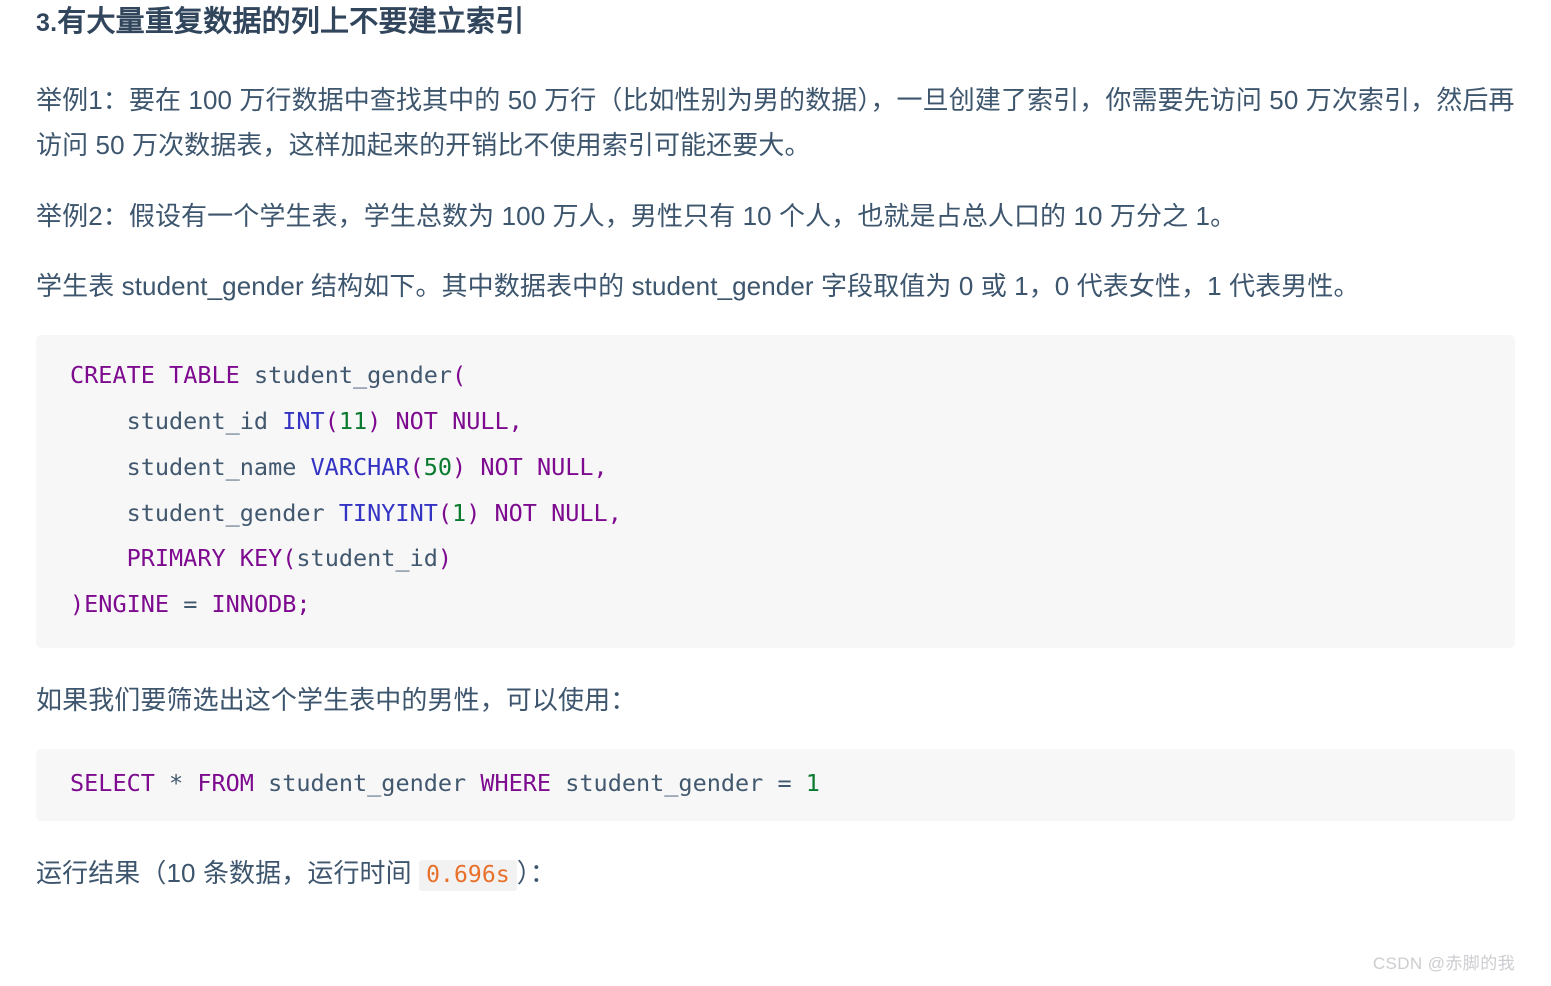 The image size is (1551, 986). What do you see at coordinates (336, 700) in the screenshot?
I see `paragraph-filter-intro: 如果我们要筛选出这个学生表中的男性，可以使用：` at bounding box center [336, 700].